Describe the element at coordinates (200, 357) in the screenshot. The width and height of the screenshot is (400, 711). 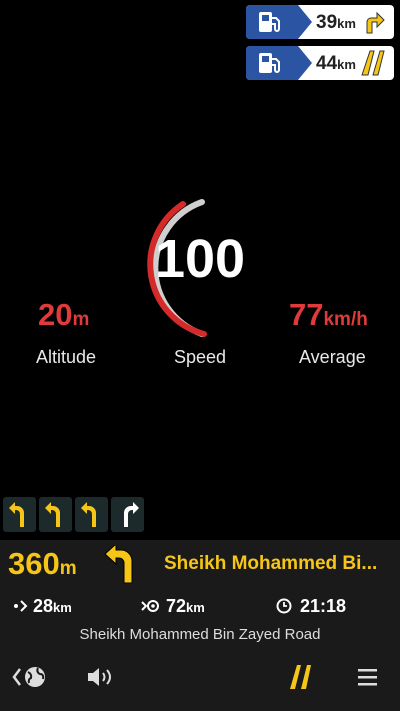
I see `speed-label: Speed` at that location.